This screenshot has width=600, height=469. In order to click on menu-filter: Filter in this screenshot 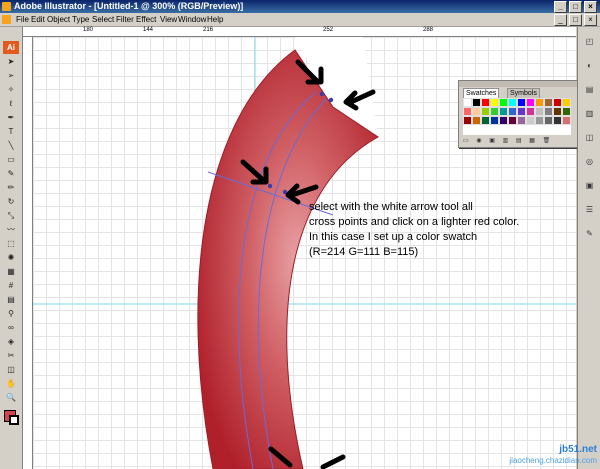, I will do `click(125, 19)`.